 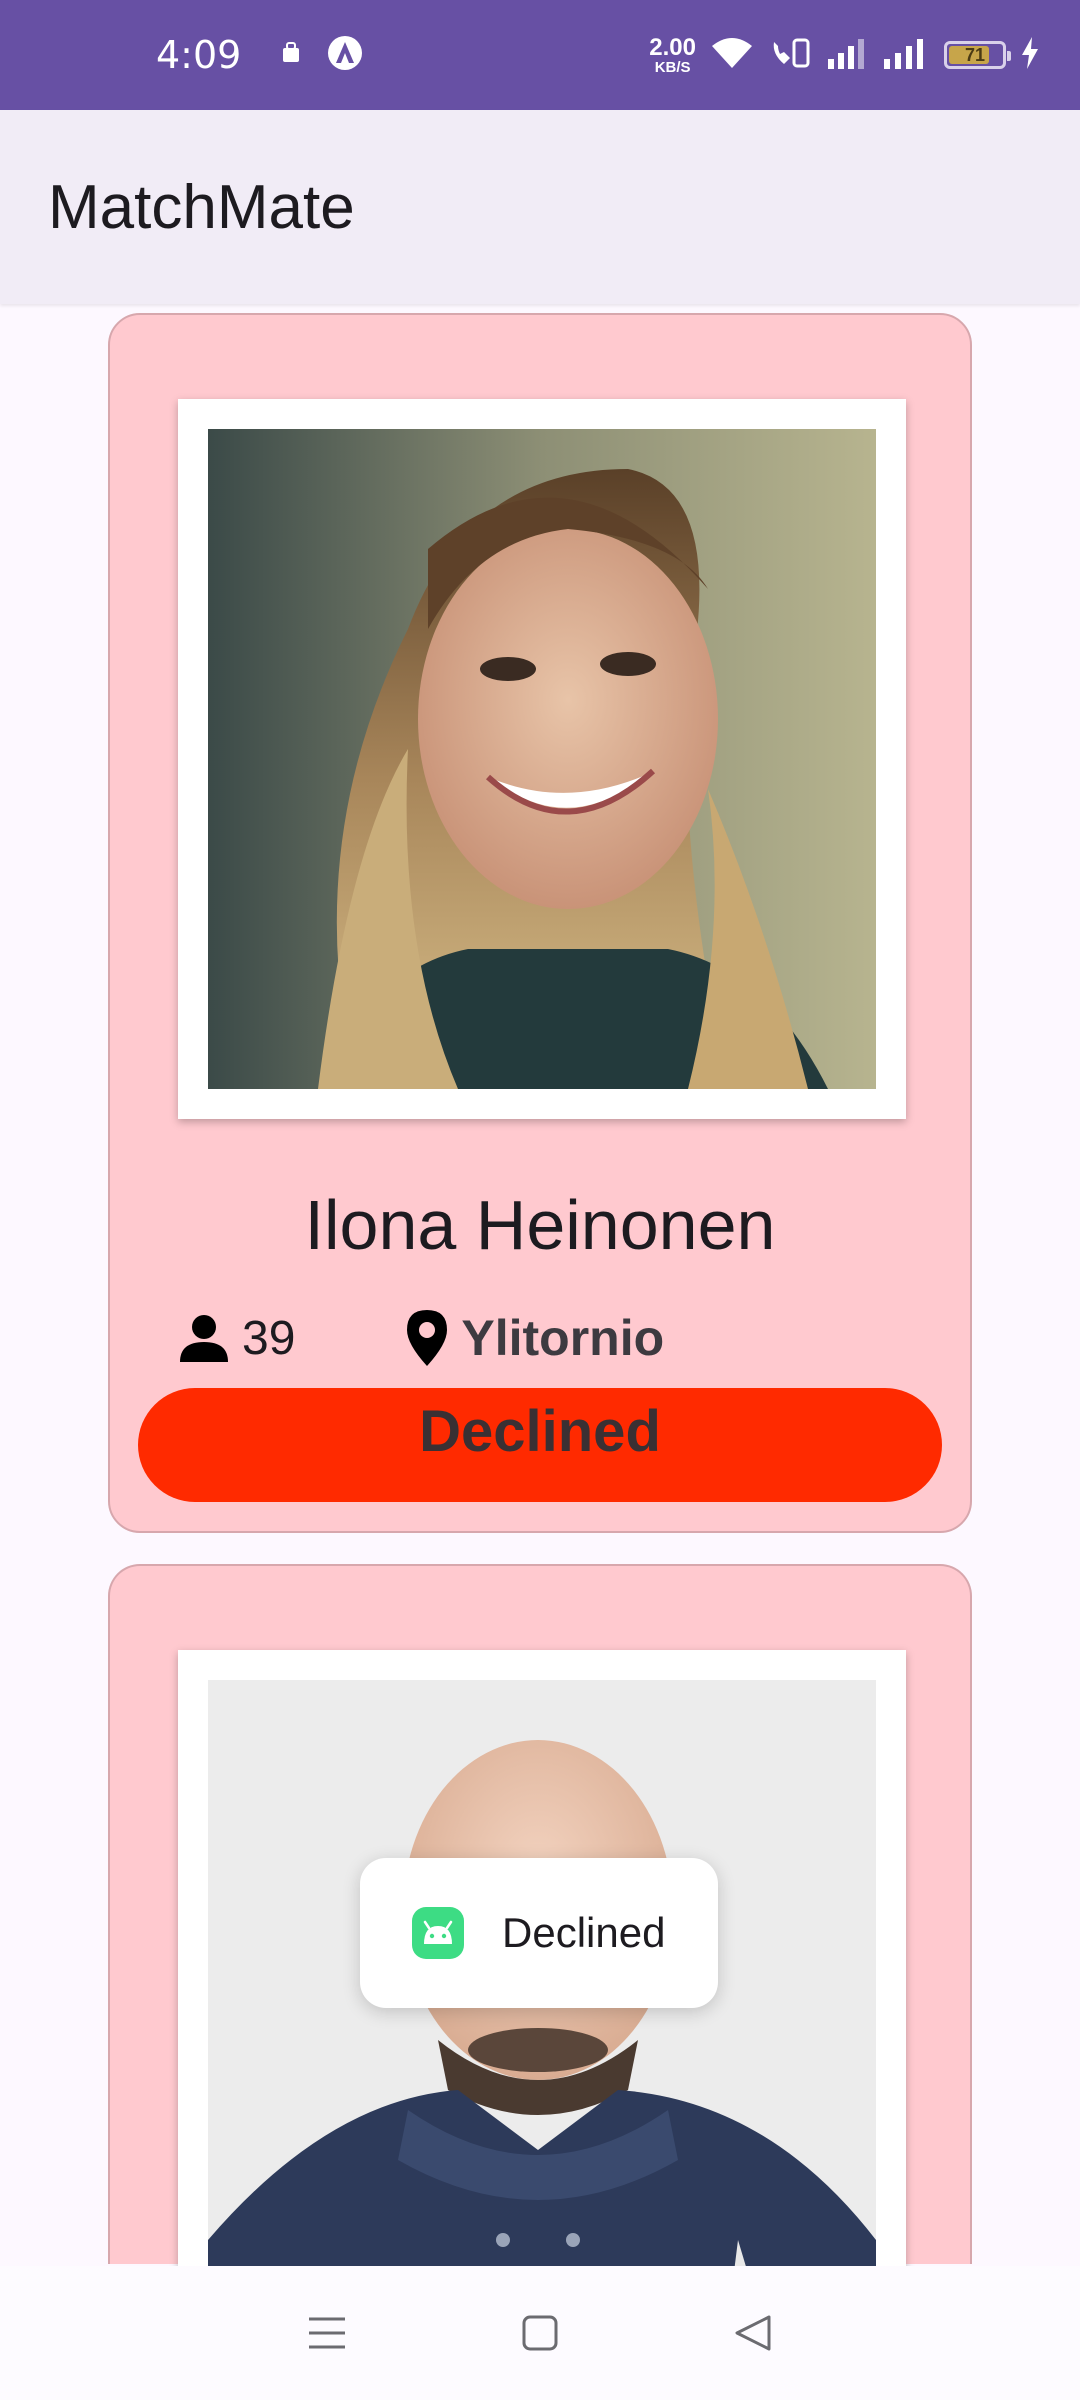 I want to click on status-right: 2.00 KB/S 71, so click(x=844, y=54).